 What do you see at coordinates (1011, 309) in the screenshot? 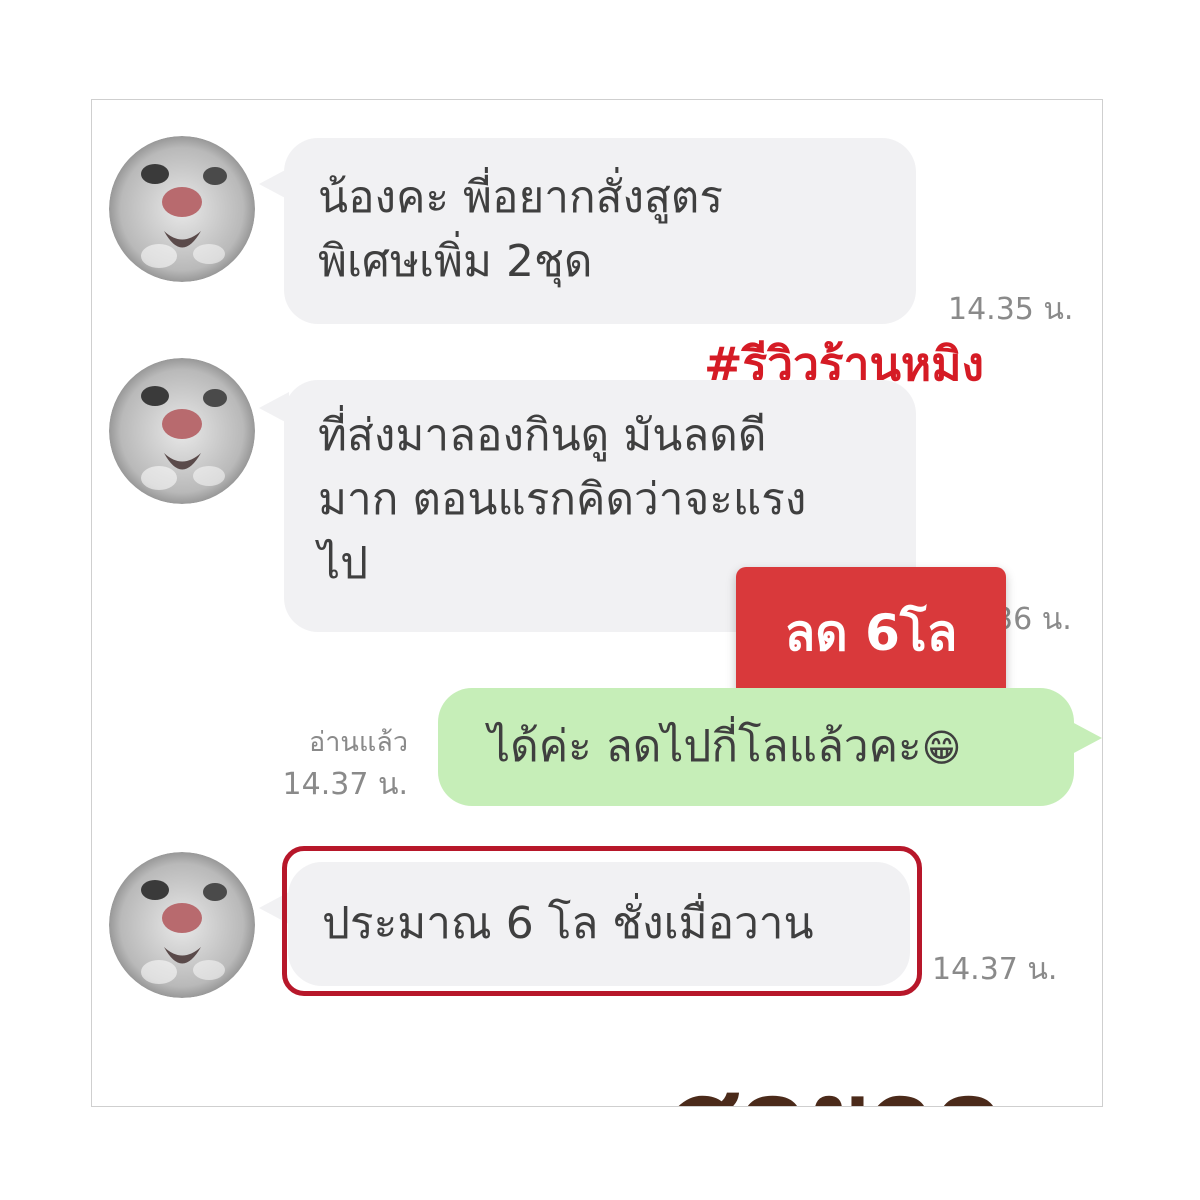
I see `message-timestamp: 14.35 น.` at bounding box center [1011, 309].